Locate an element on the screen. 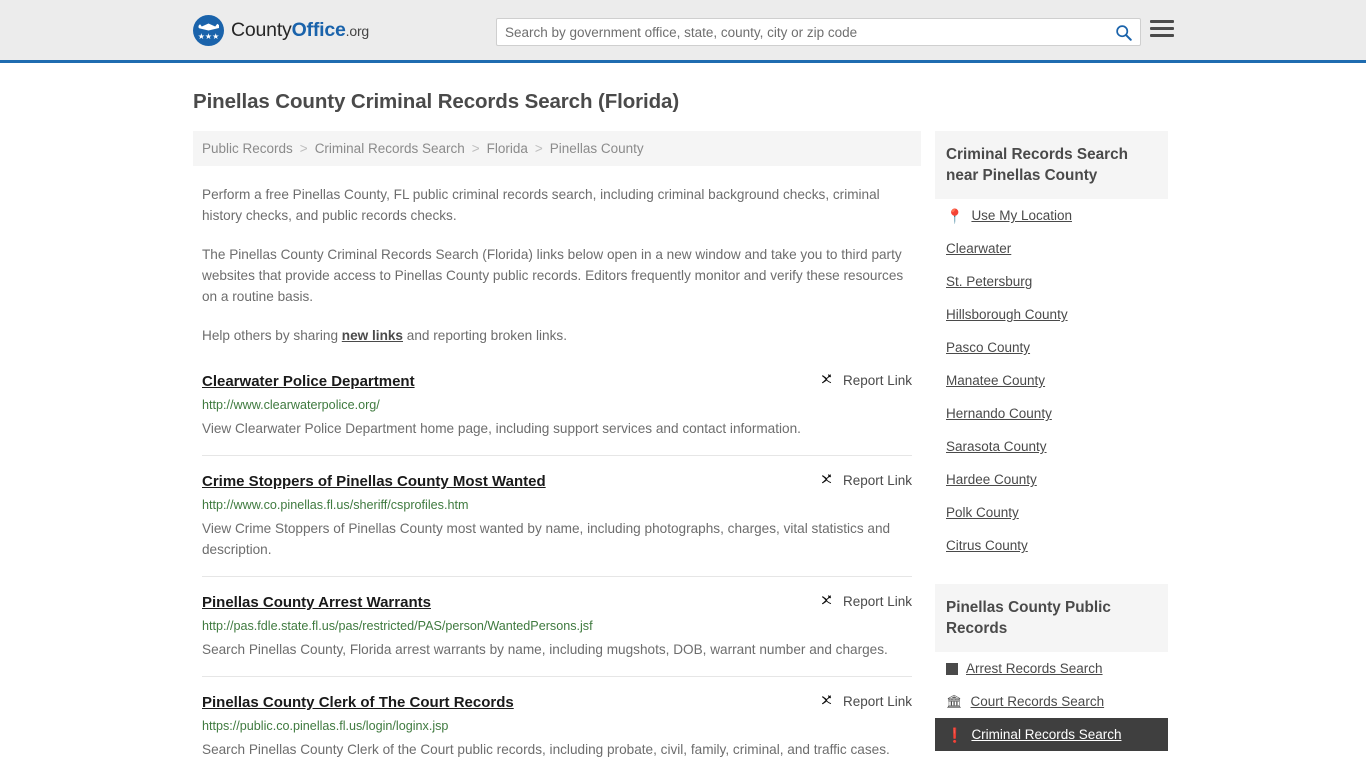  sidebar-nearby-item: Hillsborough County is located at coordinates (1051, 314).